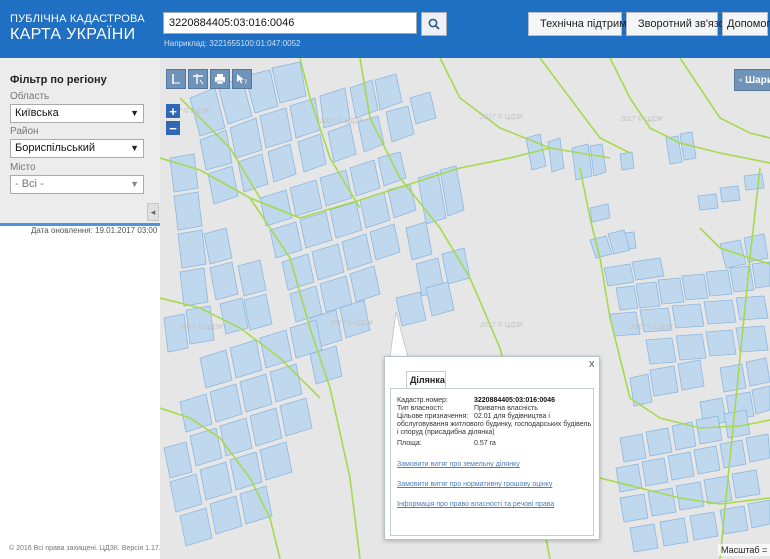 The width and height of the screenshot is (770, 559). Describe the element at coordinates (409, 443) in the screenshot. I see `area-label: Площа:` at that location.